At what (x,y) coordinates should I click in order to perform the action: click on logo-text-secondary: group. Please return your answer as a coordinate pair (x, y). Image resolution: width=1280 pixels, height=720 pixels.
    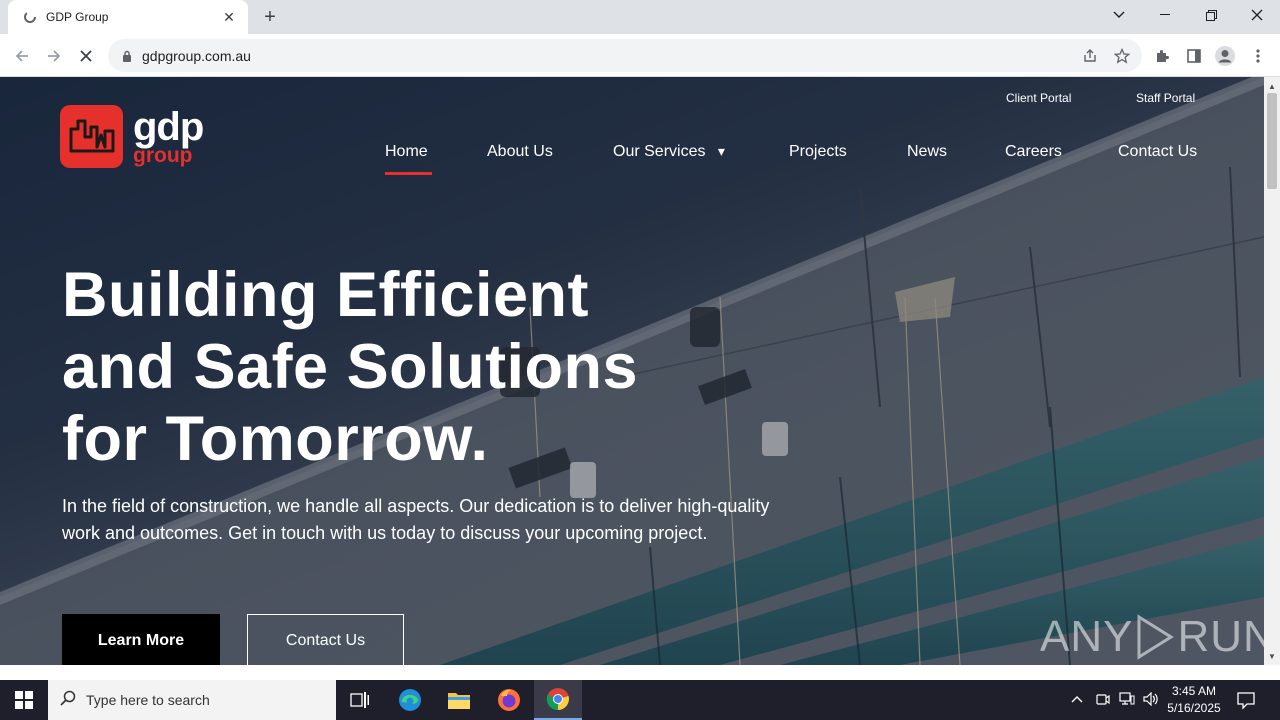
    Looking at the image, I should click on (163, 155).